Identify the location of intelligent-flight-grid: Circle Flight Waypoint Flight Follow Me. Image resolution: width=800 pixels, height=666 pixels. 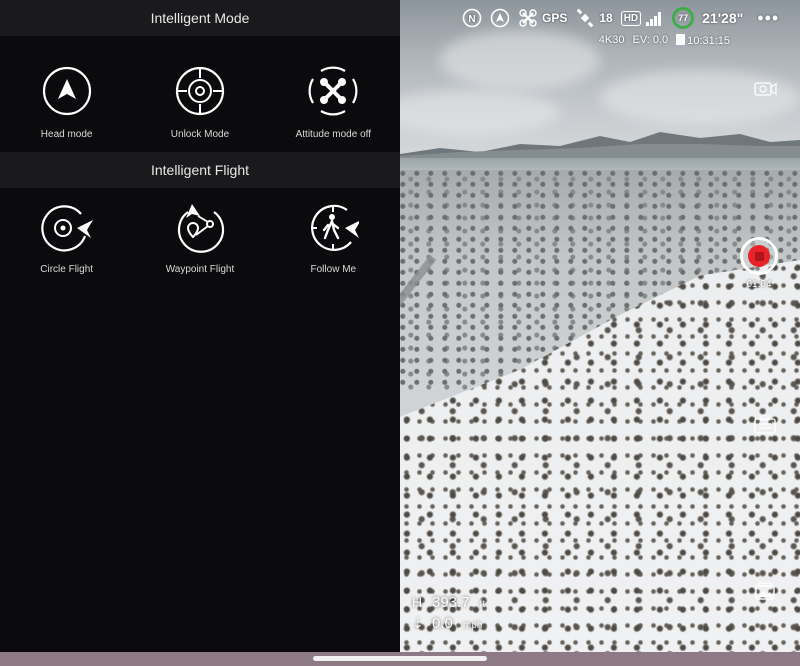
(200, 238).